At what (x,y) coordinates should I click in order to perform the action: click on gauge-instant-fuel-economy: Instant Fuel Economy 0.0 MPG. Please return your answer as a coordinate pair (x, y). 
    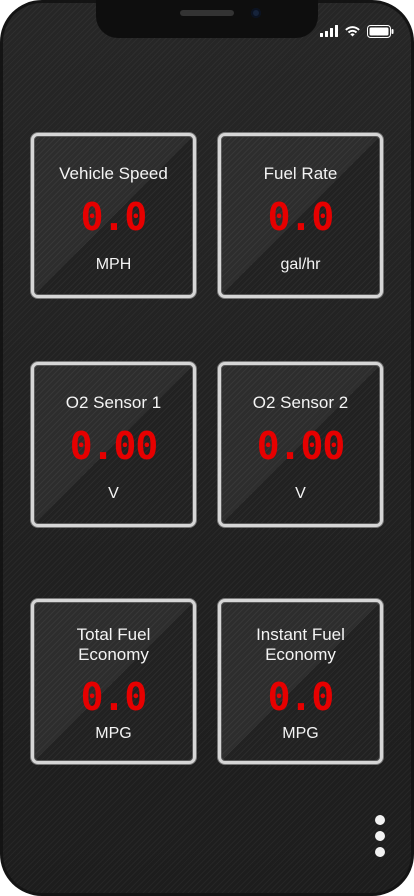
    Looking at the image, I should click on (300, 681).